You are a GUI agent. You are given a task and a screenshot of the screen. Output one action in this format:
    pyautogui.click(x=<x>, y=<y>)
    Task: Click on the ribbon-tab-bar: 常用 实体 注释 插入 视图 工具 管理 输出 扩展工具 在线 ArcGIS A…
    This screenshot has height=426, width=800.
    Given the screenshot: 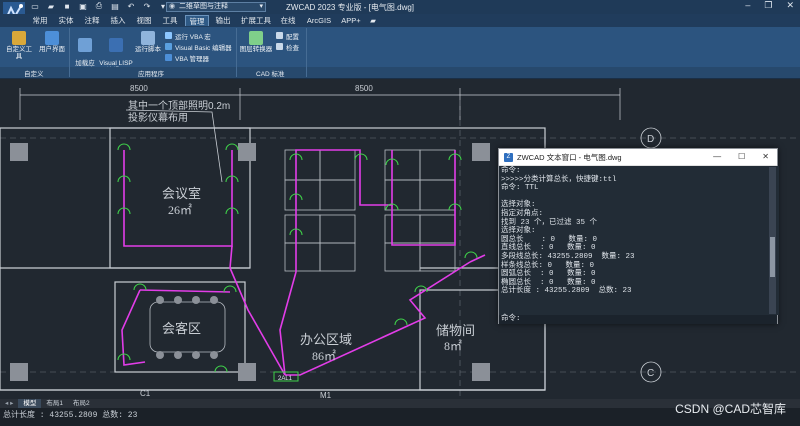 What is the action you would take?
    pyautogui.click(x=400, y=20)
    